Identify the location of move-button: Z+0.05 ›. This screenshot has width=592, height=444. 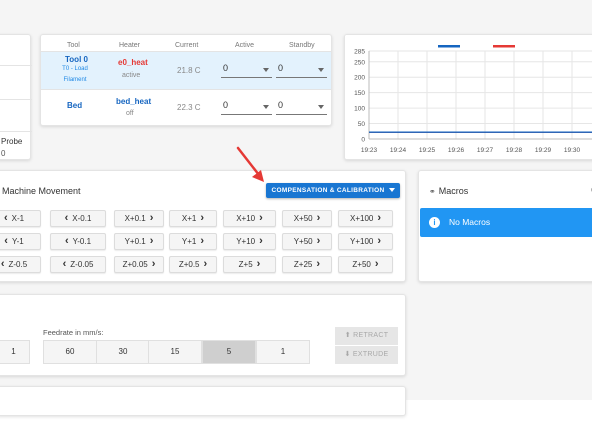
(139, 264).